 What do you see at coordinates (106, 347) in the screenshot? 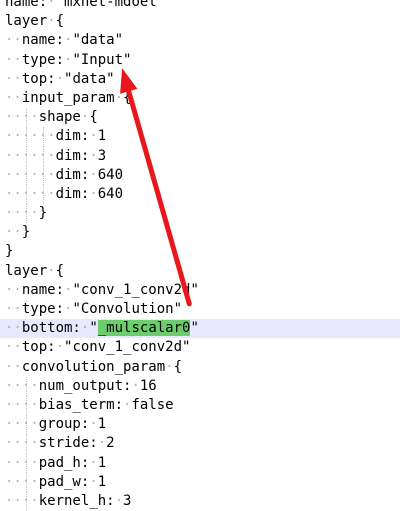
I see `code-text: top:·"conv_1_conv2d"` at bounding box center [106, 347].